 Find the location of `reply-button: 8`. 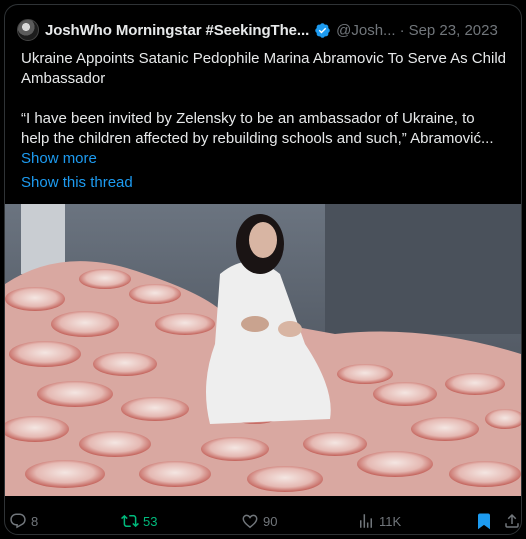

reply-button: 8 is located at coordinates (23, 521).